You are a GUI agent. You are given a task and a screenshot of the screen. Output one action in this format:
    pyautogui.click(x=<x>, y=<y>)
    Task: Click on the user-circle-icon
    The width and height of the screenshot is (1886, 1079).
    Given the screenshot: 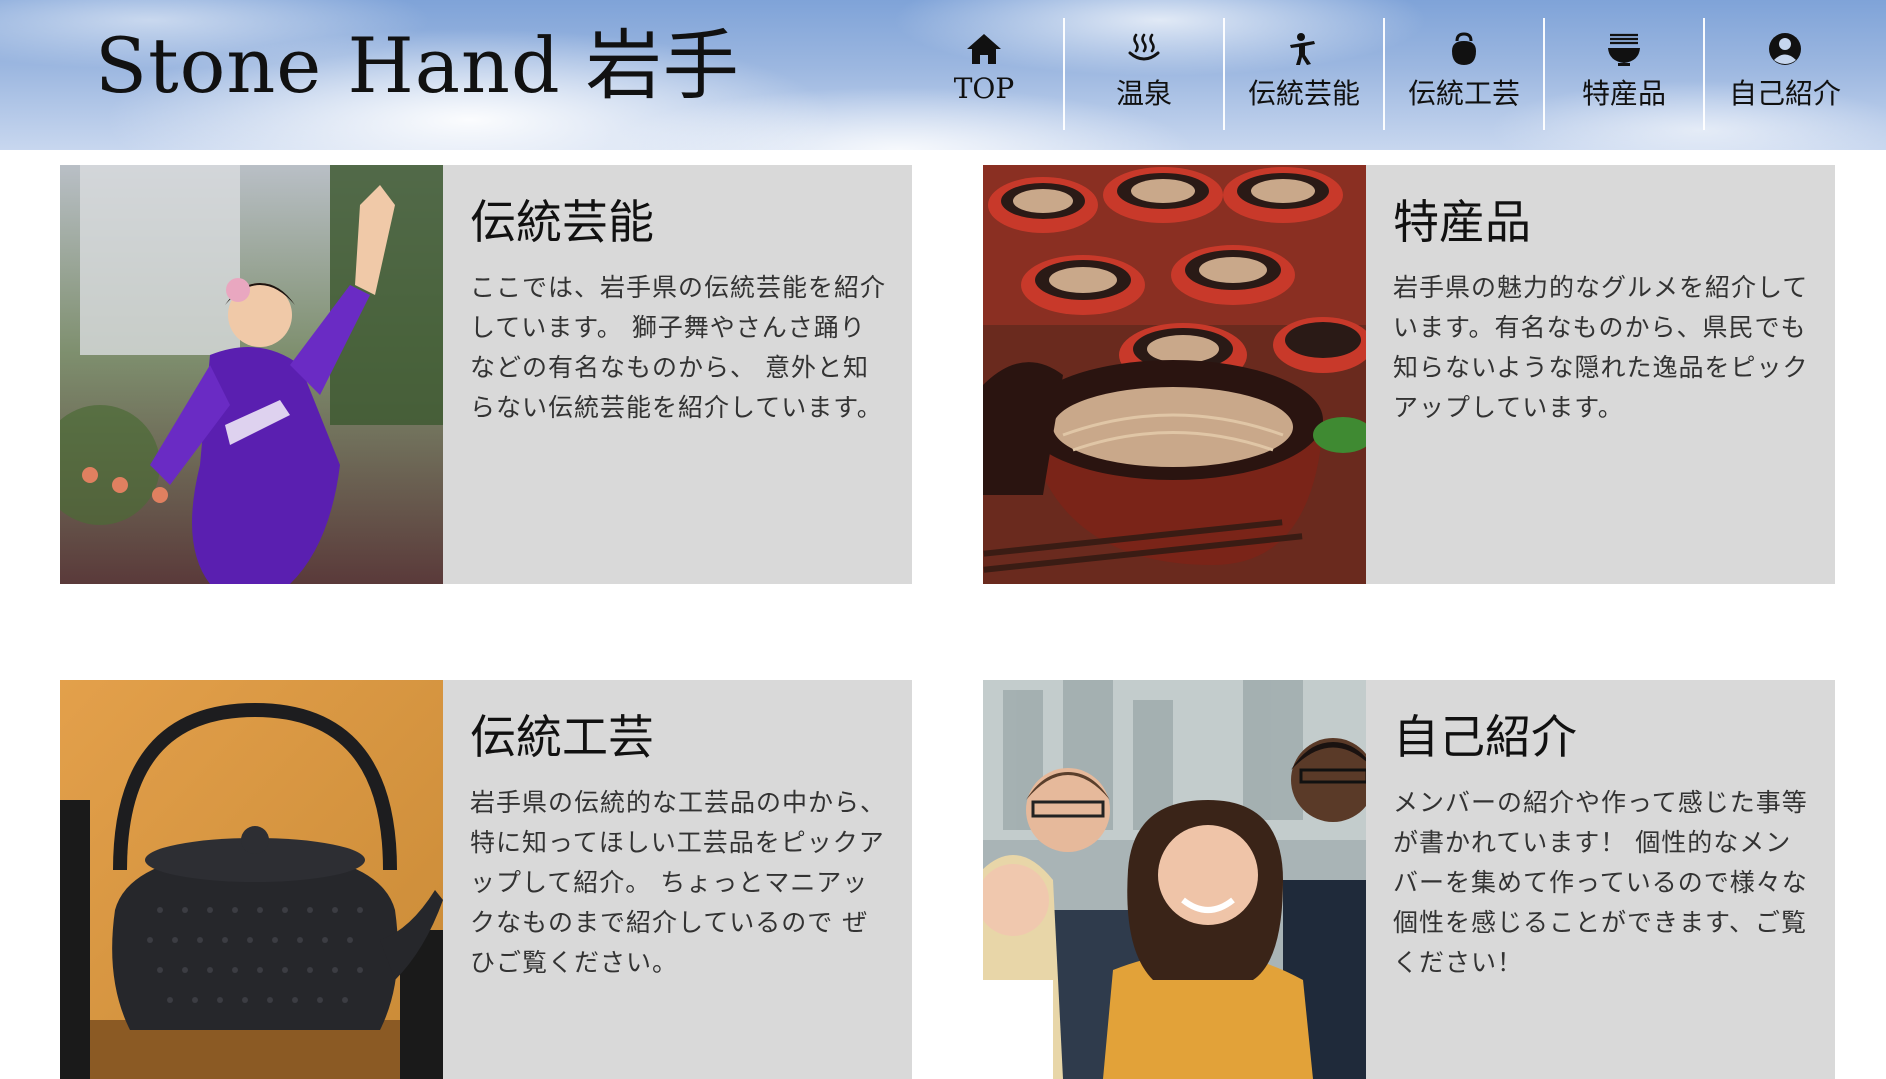 What is the action you would take?
    pyautogui.click(x=1785, y=49)
    